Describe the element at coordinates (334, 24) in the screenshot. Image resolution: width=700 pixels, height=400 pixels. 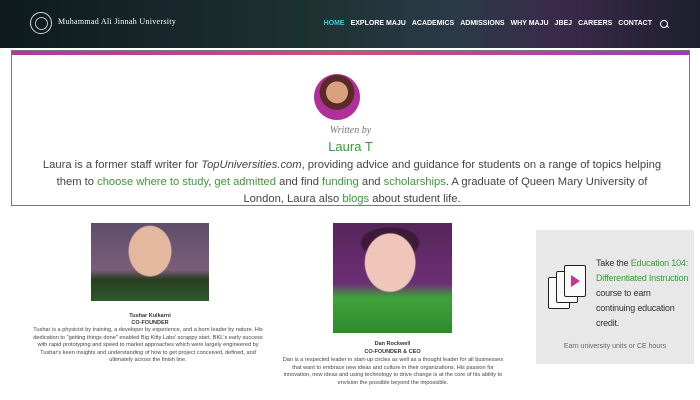
I see `nav-item-home: HOME` at that location.